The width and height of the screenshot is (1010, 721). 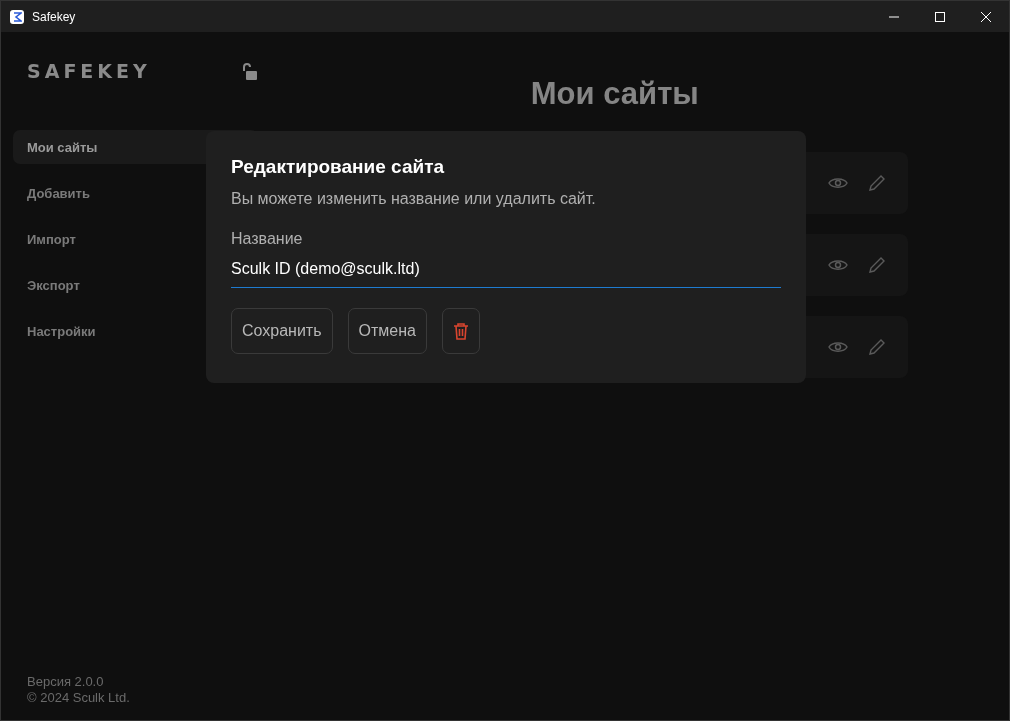 What do you see at coordinates (54, 16) in the screenshot?
I see `window-title: Safekey` at bounding box center [54, 16].